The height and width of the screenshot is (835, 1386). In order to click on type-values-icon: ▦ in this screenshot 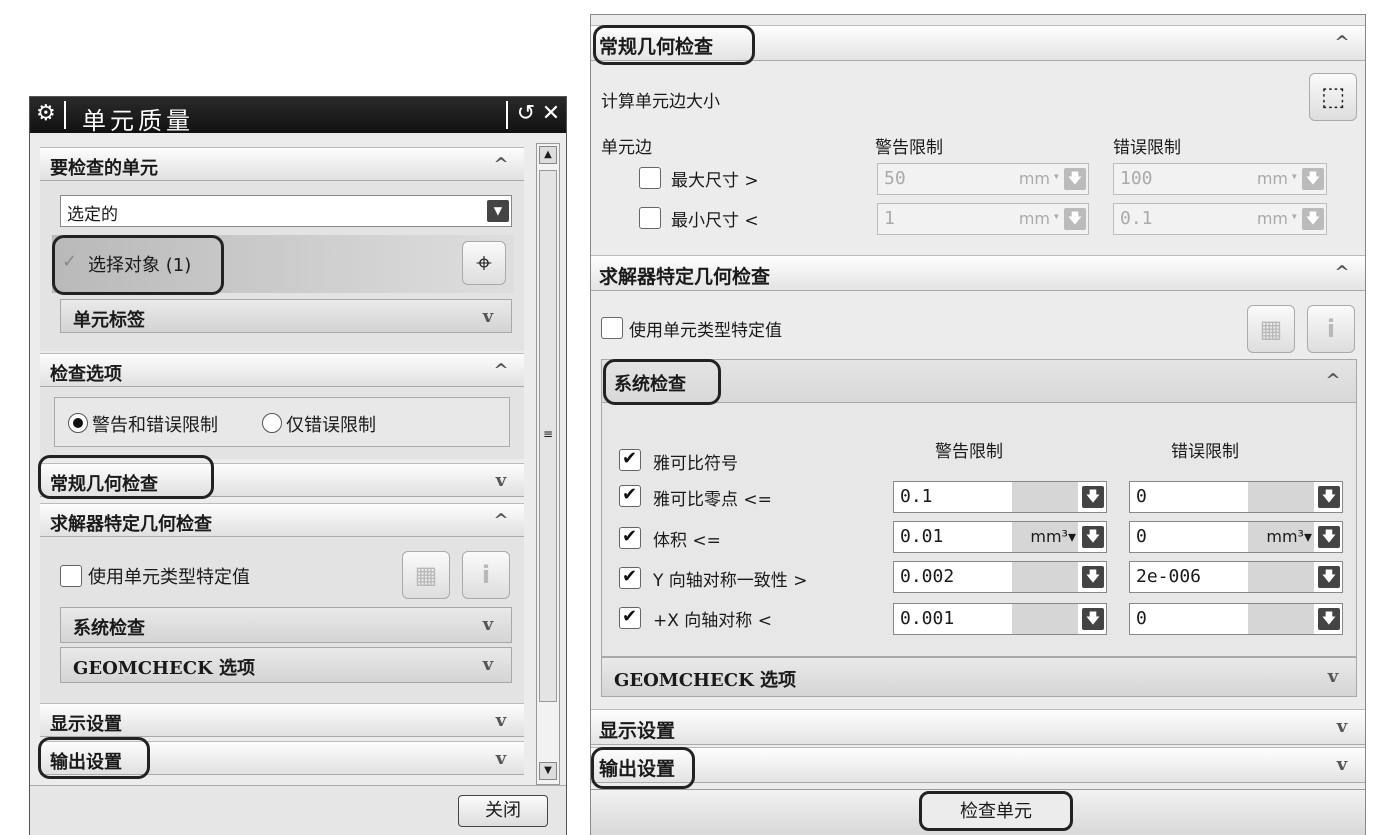, I will do `click(426, 575)`.